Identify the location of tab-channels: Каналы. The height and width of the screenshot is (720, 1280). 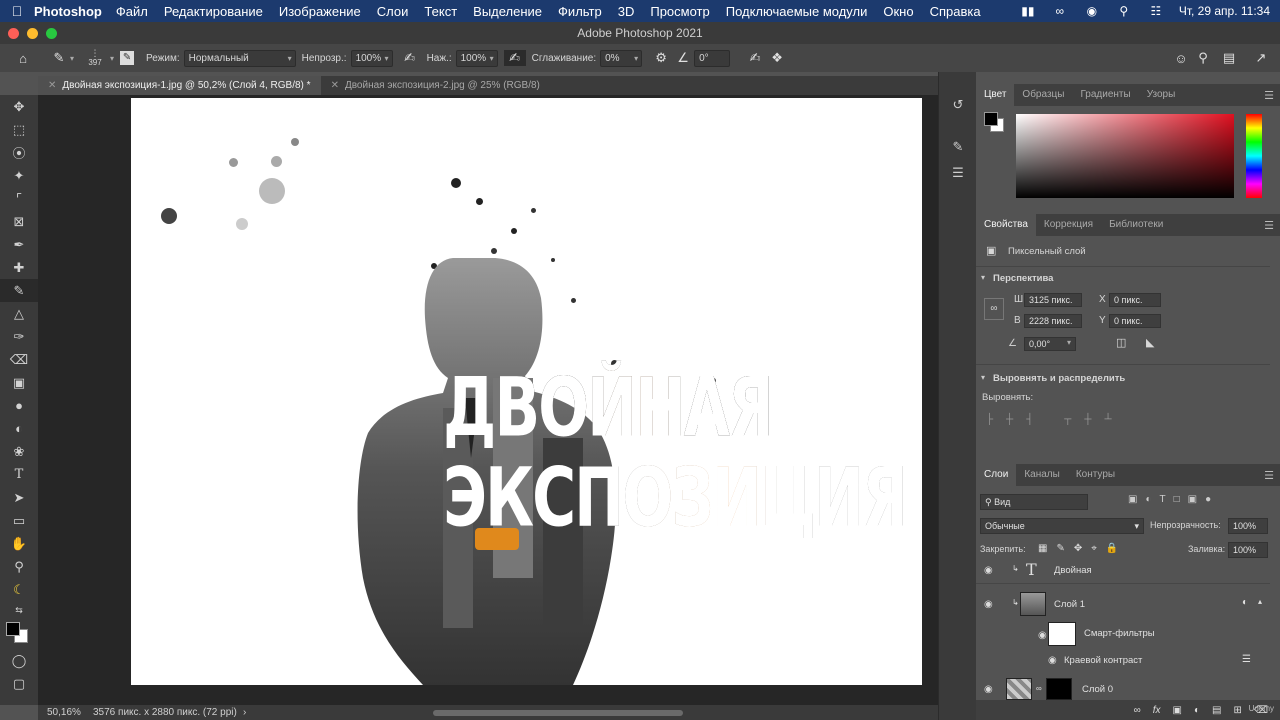
(1042, 475).